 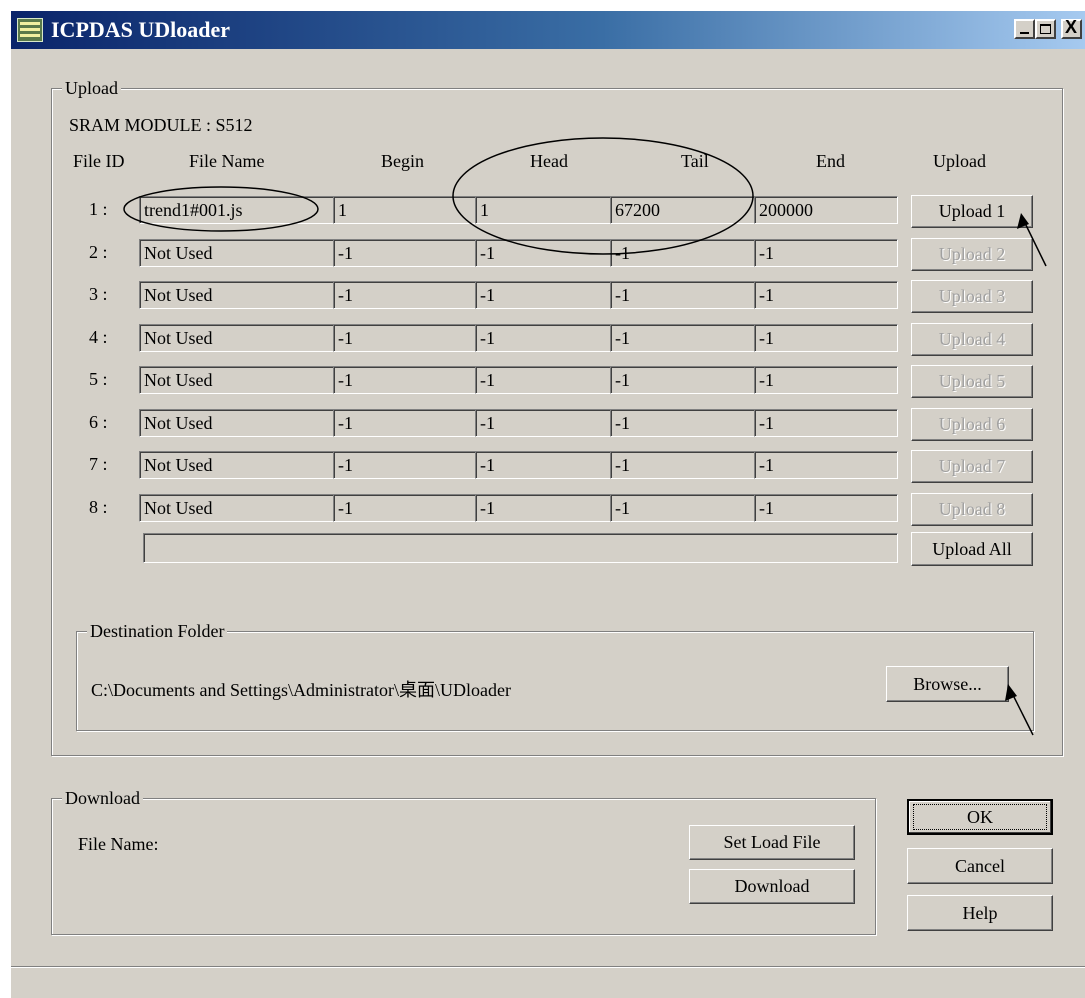 I want to click on cancel-button: Cancel, so click(x=980, y=866).